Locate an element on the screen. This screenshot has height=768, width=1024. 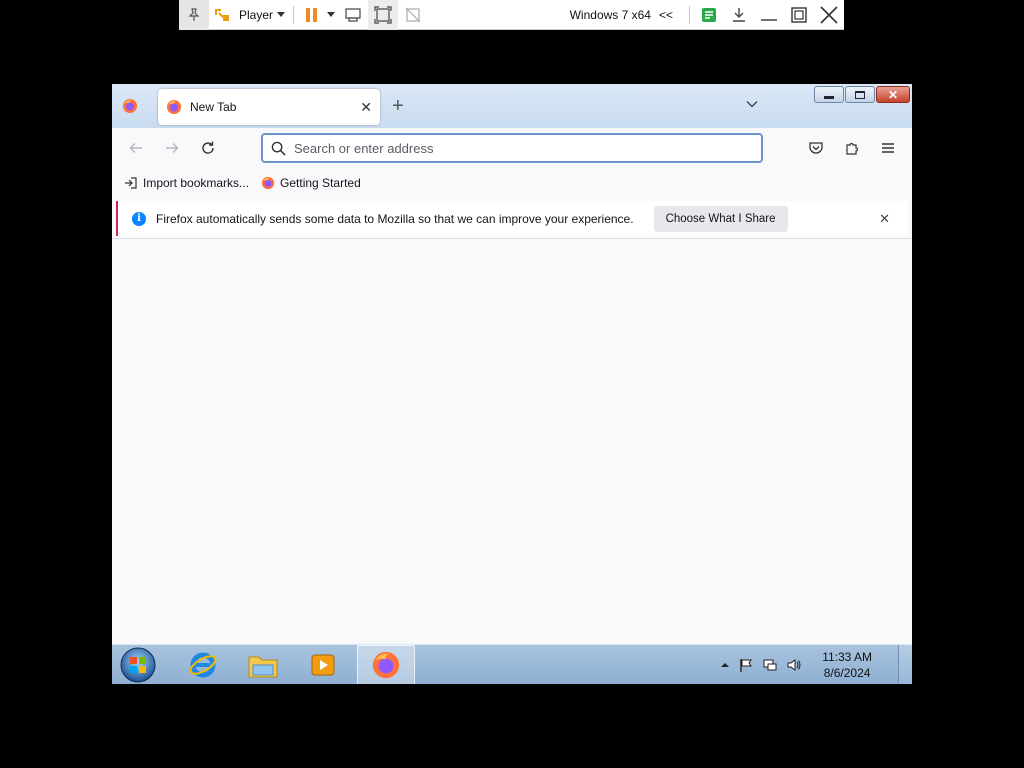
extensions-icon is located at coordinates (852, 148).